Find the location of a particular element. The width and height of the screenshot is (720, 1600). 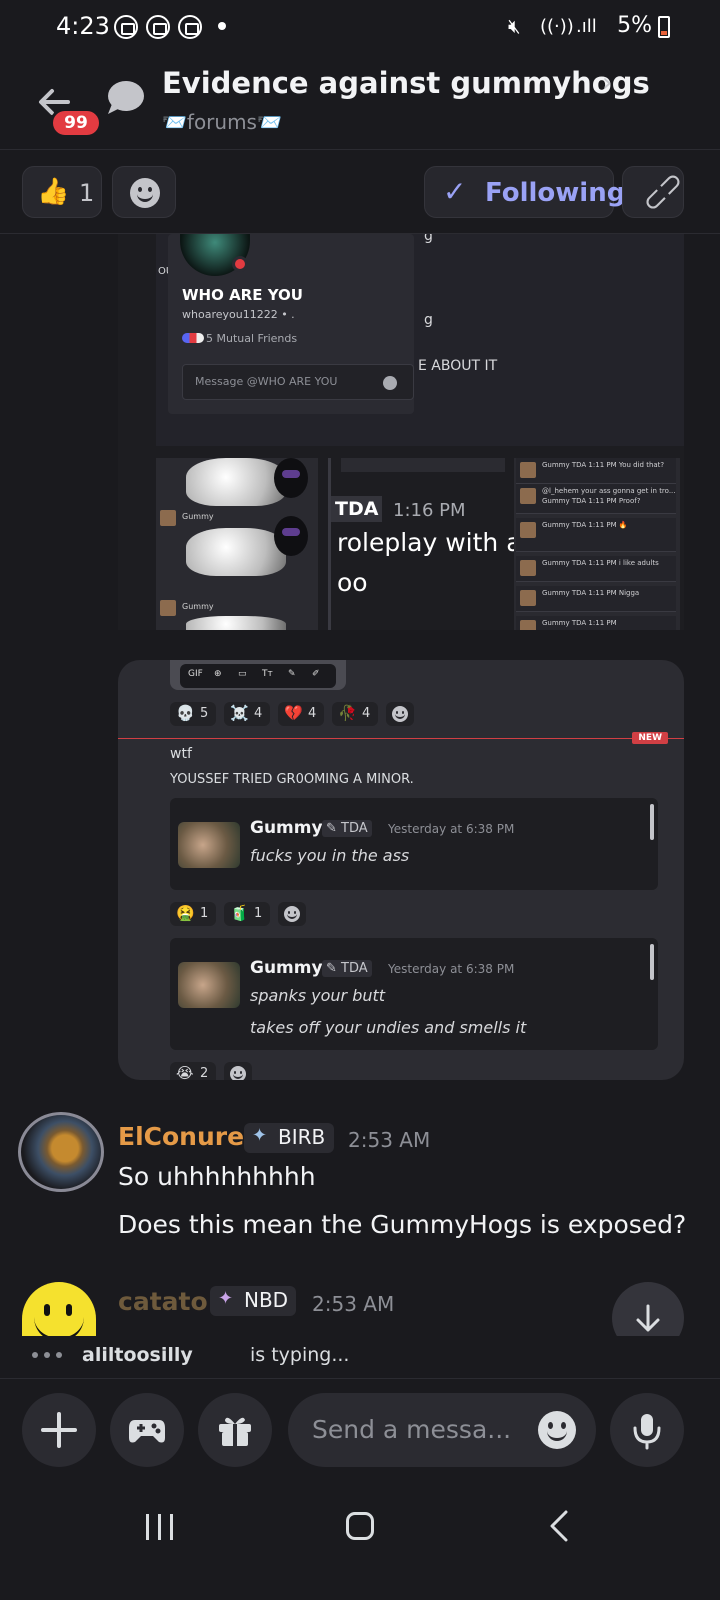

reaction-chip: 💔 4 is located at coordinates (301, 714).